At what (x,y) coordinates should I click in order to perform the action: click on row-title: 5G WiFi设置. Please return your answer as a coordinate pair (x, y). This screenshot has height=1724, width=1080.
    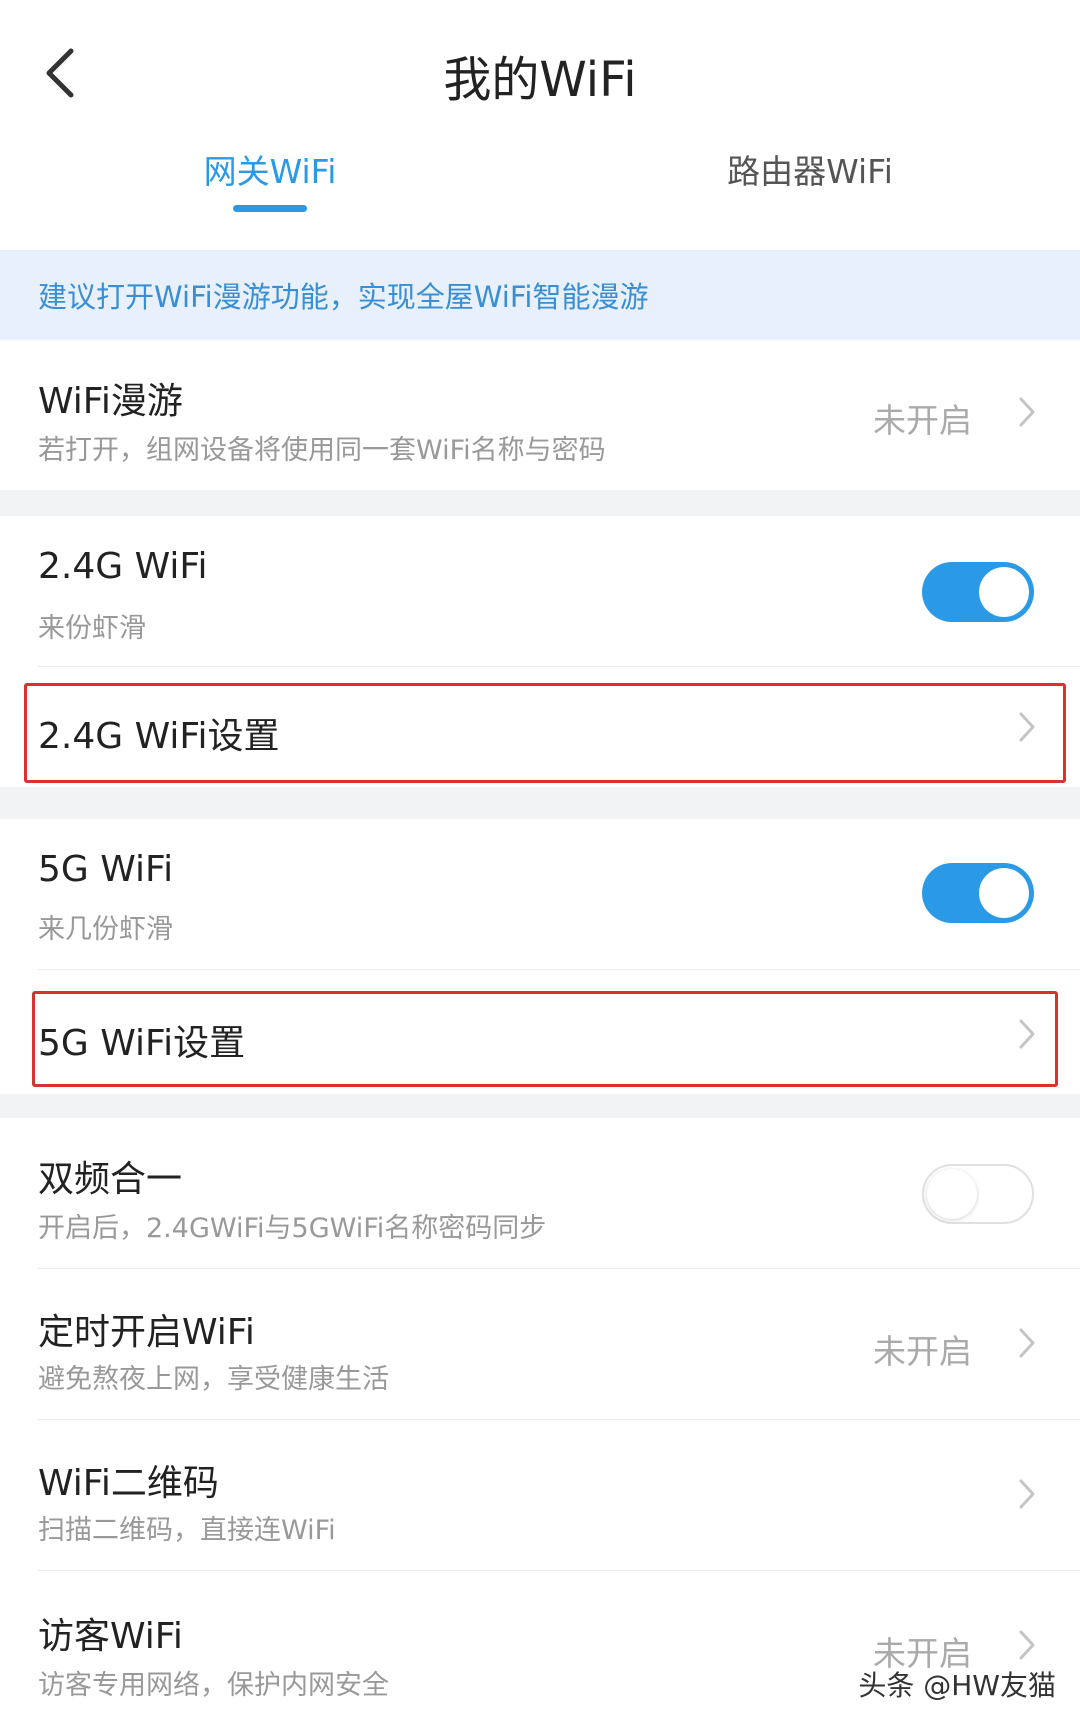
    Looking at the image, I should click on (142, 1043).